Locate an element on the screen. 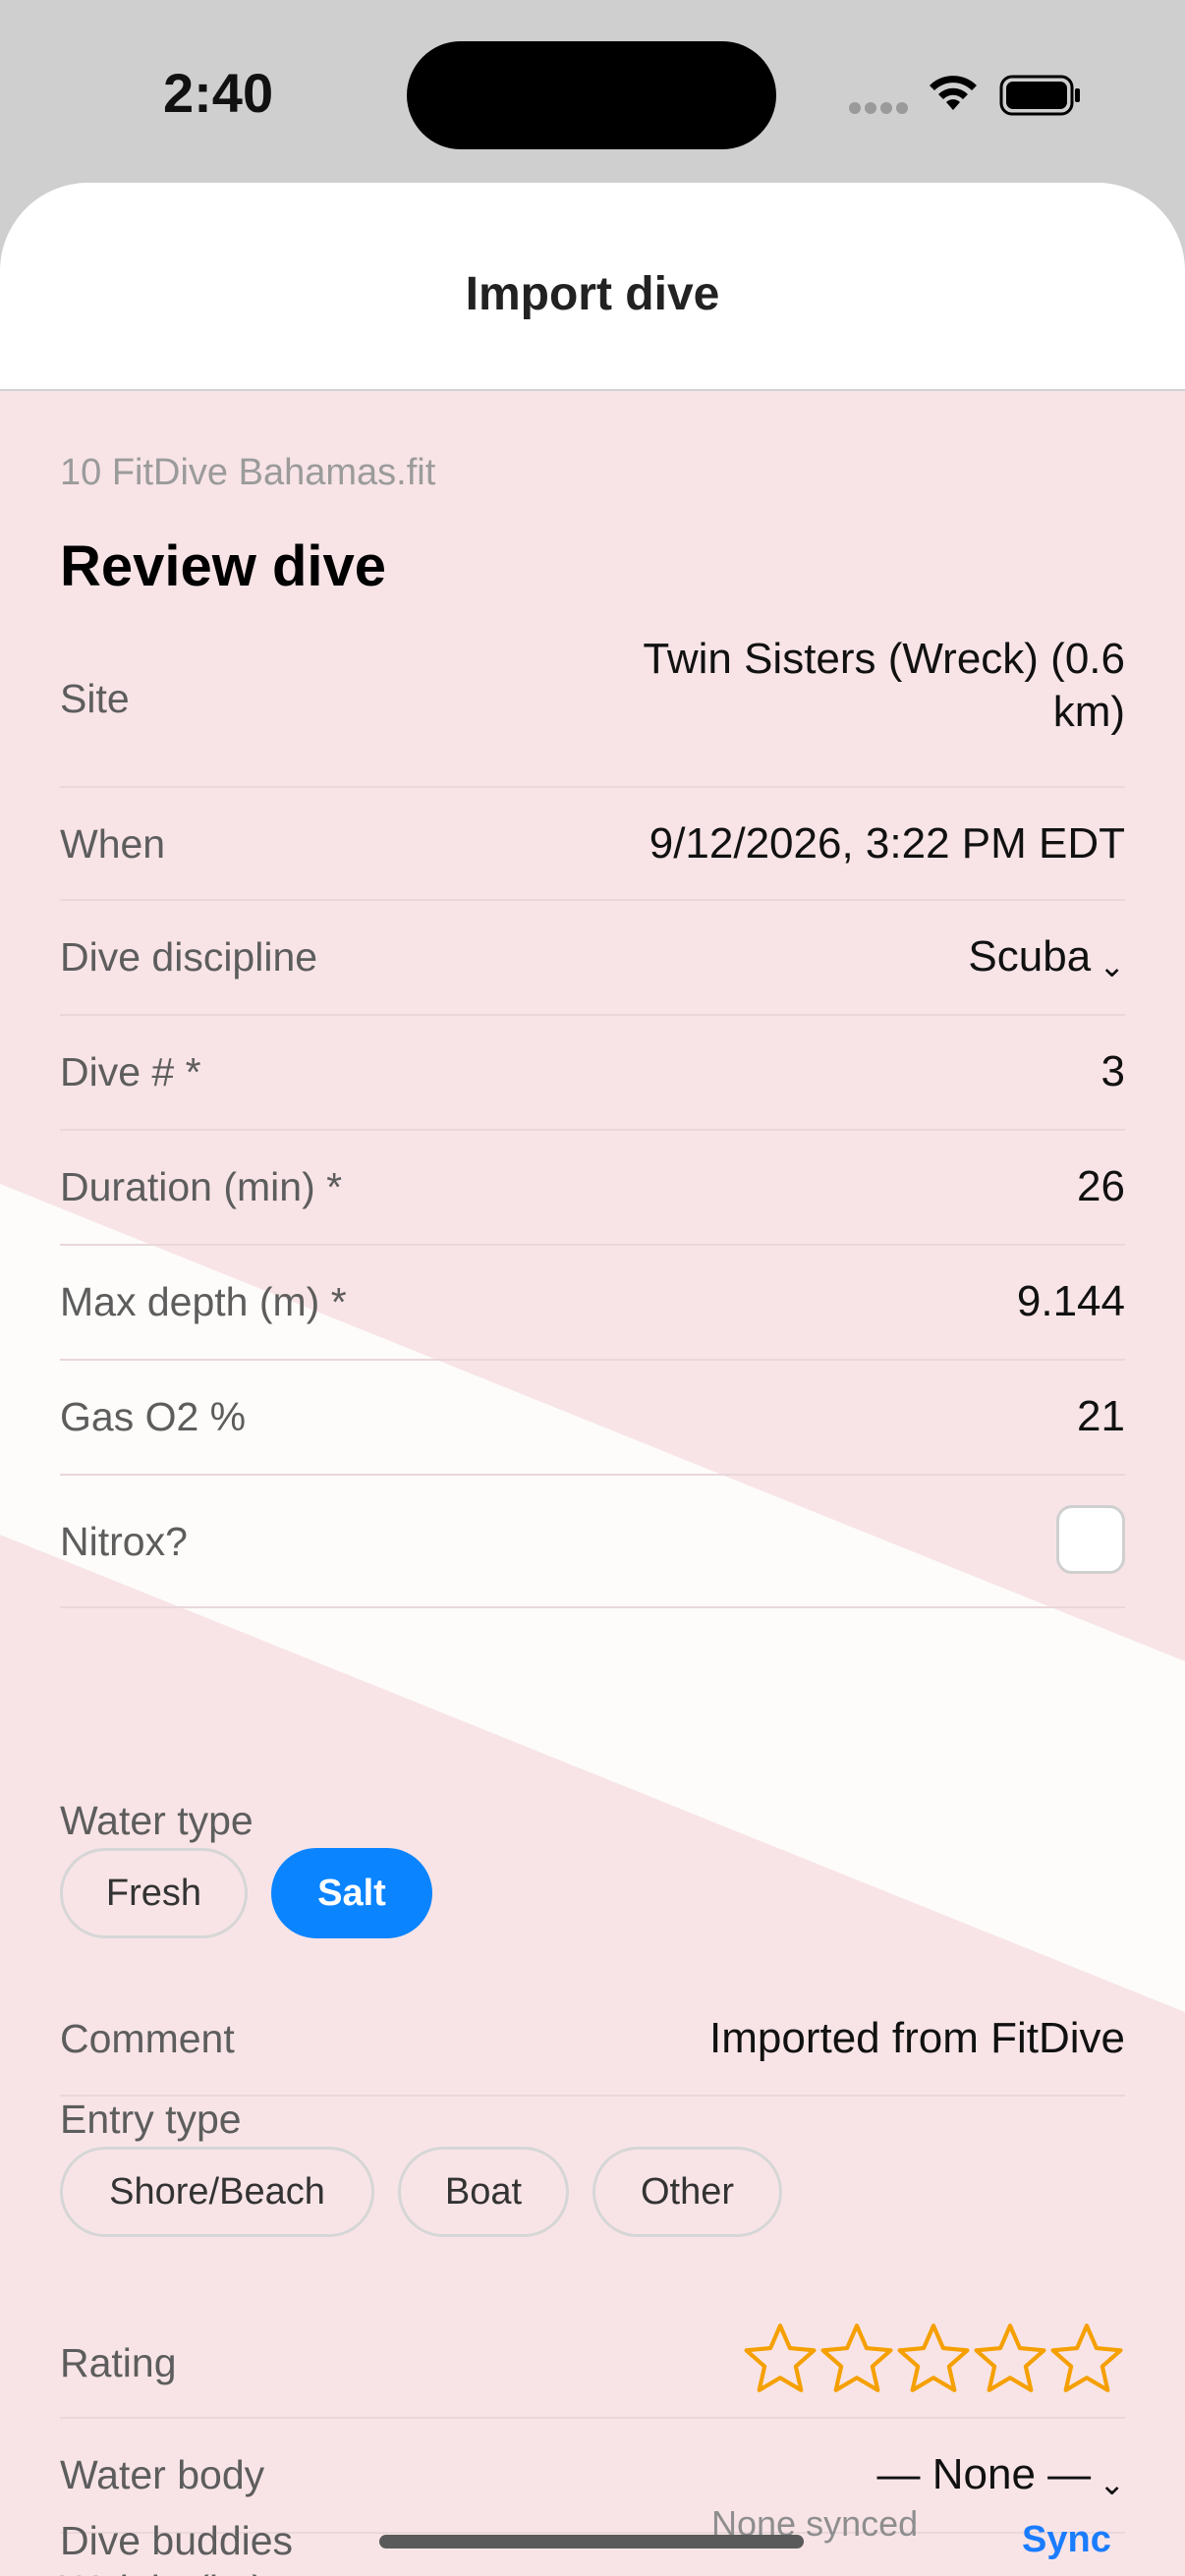  signal-dots-icon is located at coordinates (879, 108).